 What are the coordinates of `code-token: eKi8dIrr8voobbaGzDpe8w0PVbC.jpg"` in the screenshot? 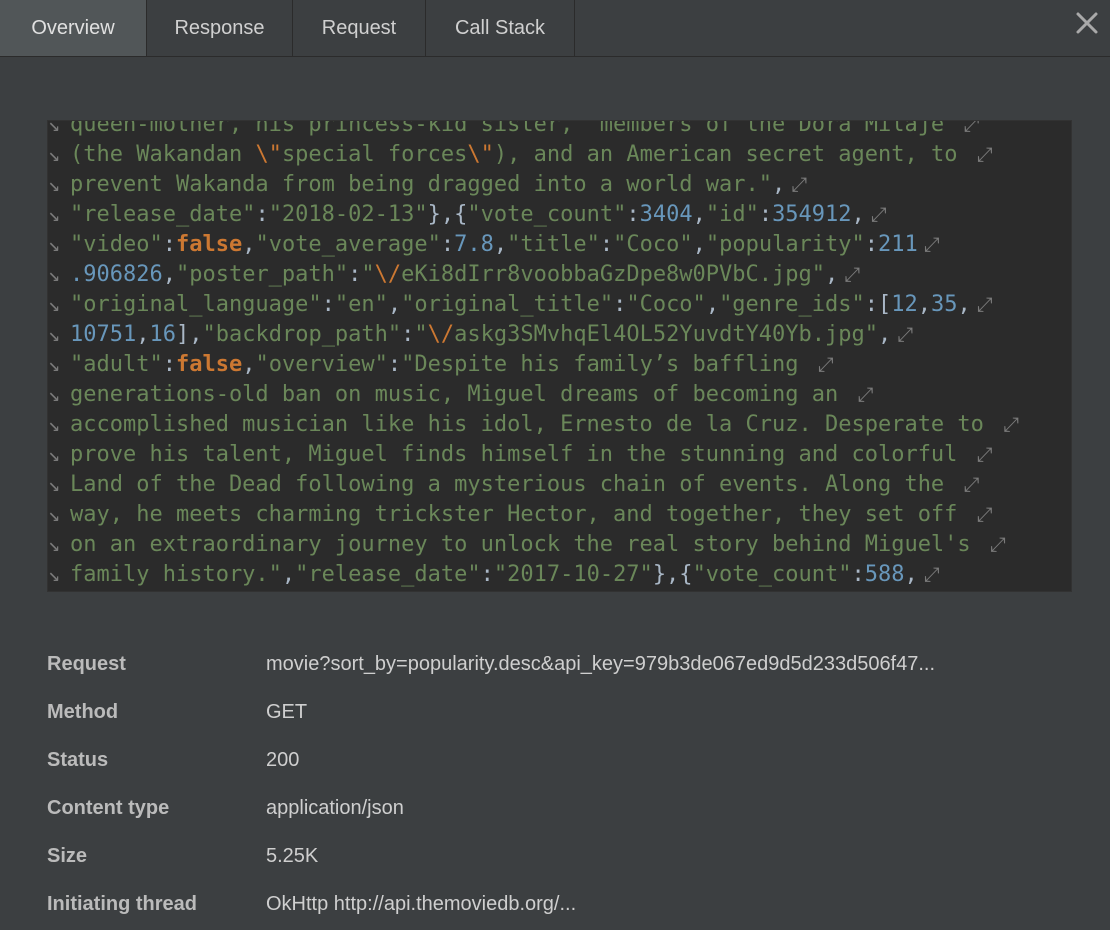 It's located at (613, 274).